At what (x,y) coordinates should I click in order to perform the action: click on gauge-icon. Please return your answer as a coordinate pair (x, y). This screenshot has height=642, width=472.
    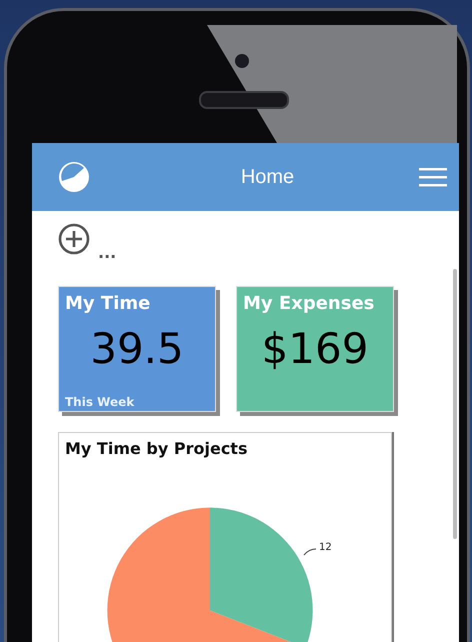
    Looking at the image, I should click on (74, 177).